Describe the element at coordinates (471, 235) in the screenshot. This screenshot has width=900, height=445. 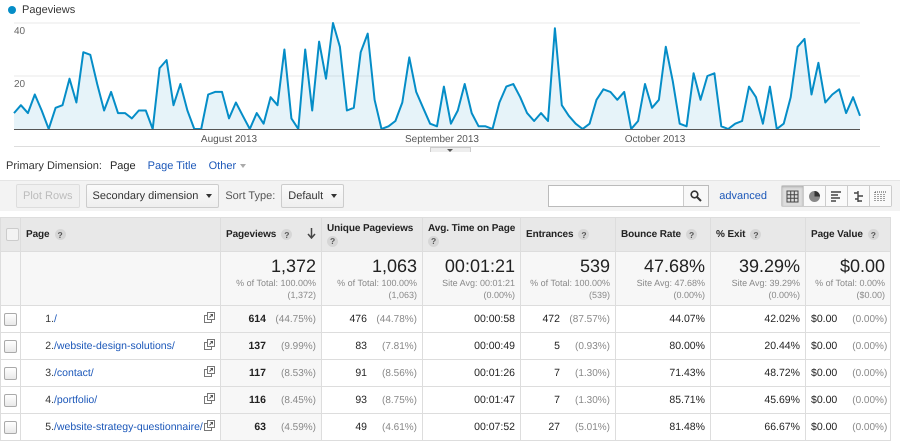
I see `column-header-cell: Avg. Time on Page ?` at that location.